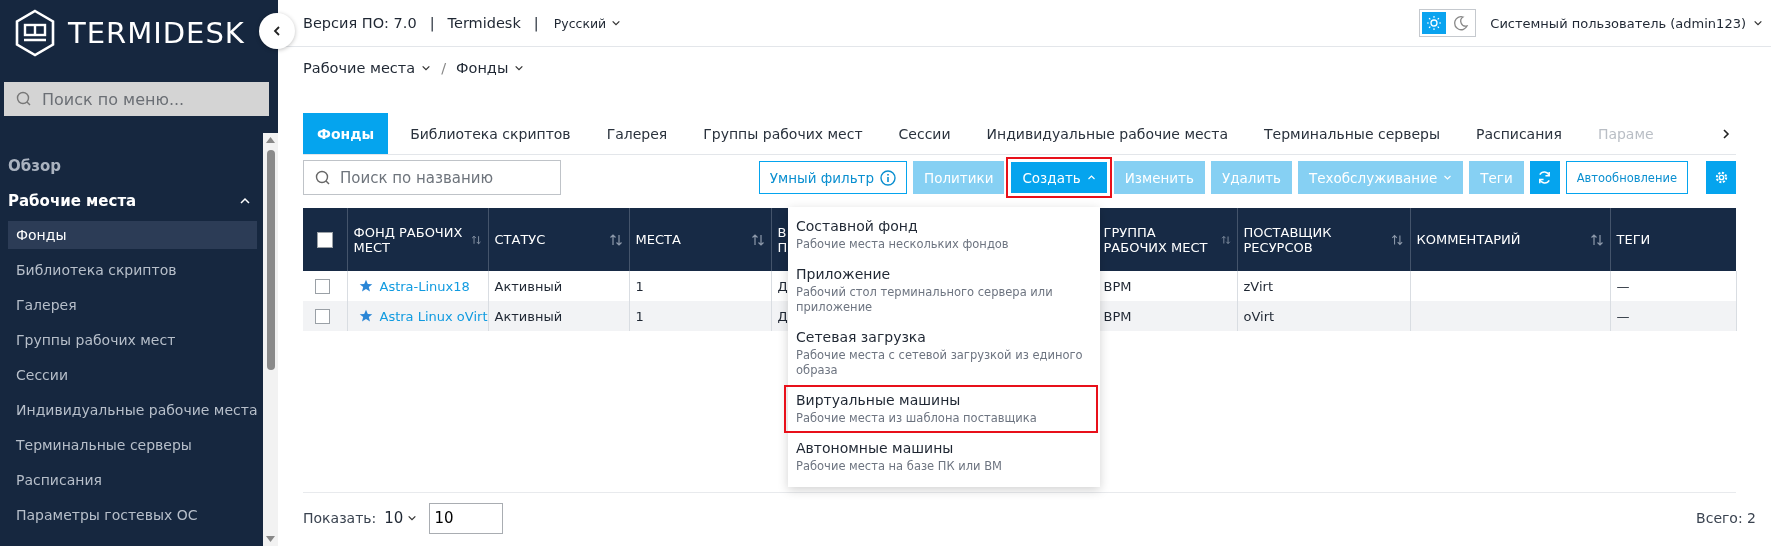 Image resolution: width=1771 pixels, height=546 pixels. I want to click on total-count: Всего: 2, so click(1726, 518).